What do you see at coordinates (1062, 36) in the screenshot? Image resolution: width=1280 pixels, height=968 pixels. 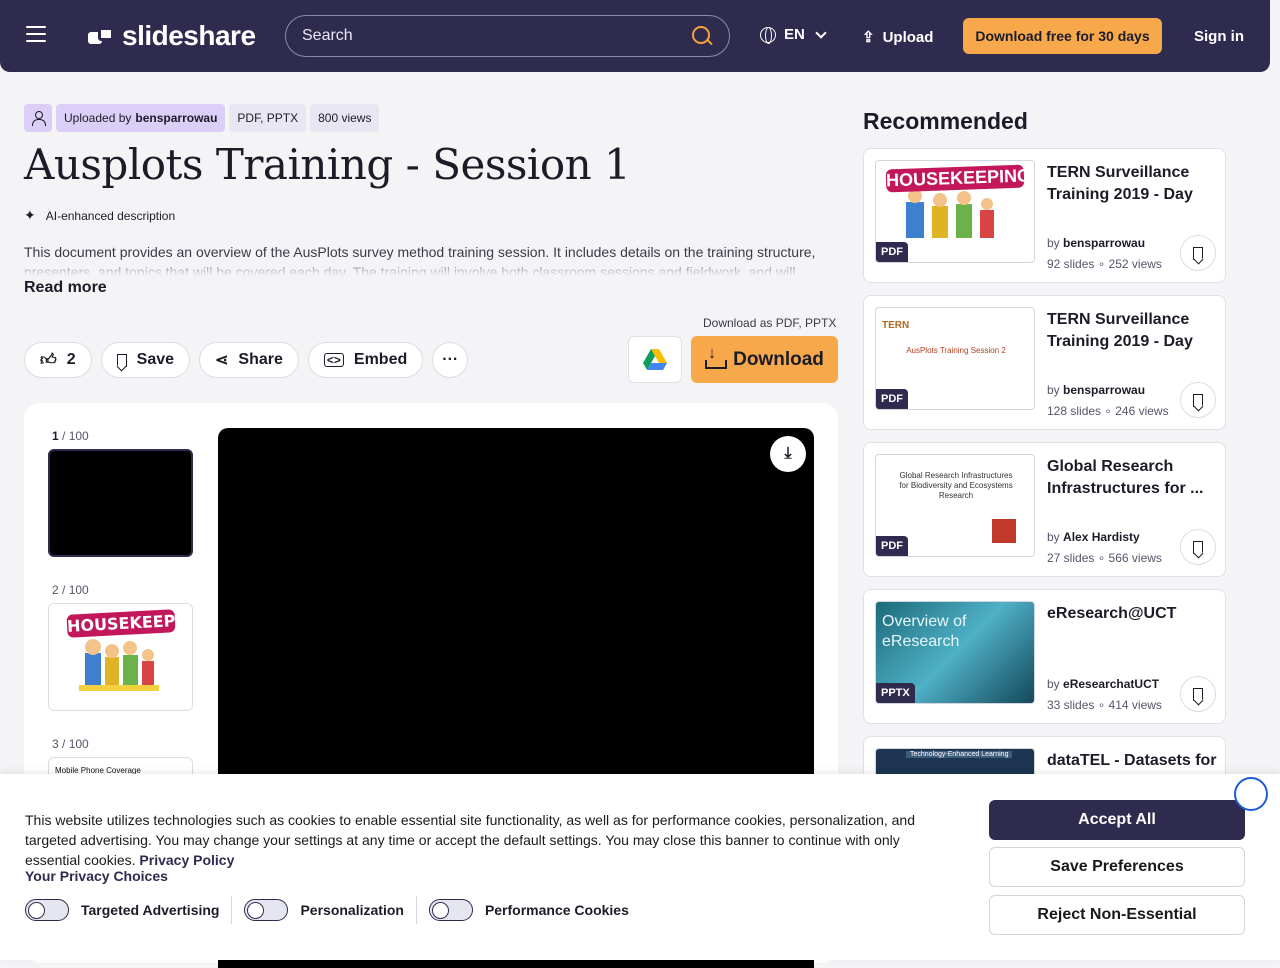 I see `download-free-trial-button: Download free for 30 days` at bounding box center [1062, 36].